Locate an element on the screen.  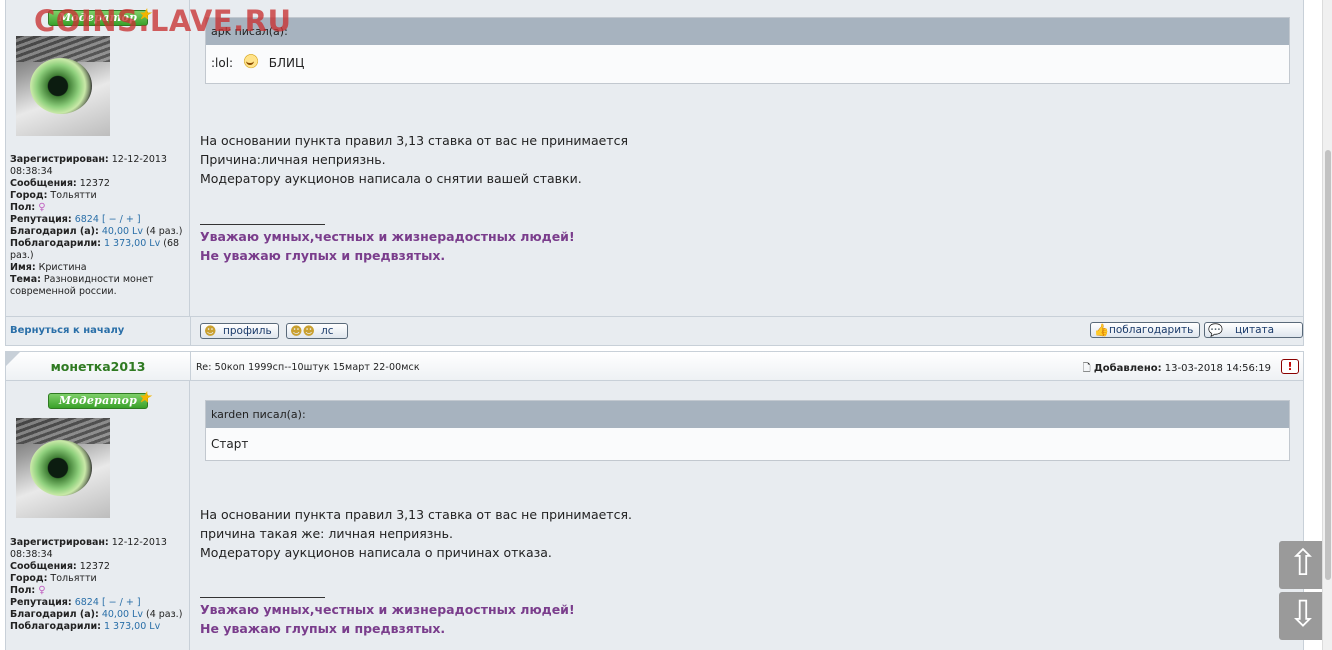
back-to-top-link: Вернуться к началу is located at coordinates (67, 330).